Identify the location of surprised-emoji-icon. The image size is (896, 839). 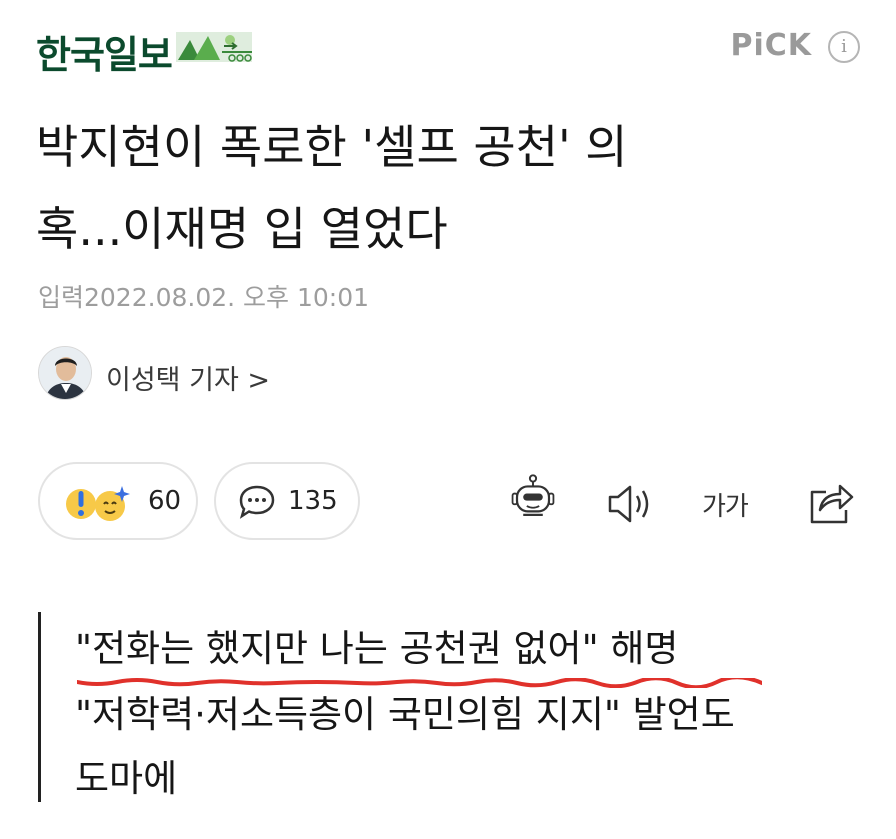
(81, 504).